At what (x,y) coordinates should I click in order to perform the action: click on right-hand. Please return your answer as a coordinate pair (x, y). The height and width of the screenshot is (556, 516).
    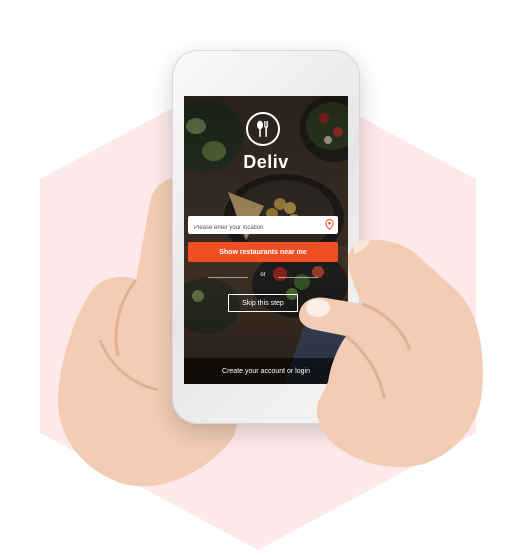
    Looking at the image, I should click on (390, 353).